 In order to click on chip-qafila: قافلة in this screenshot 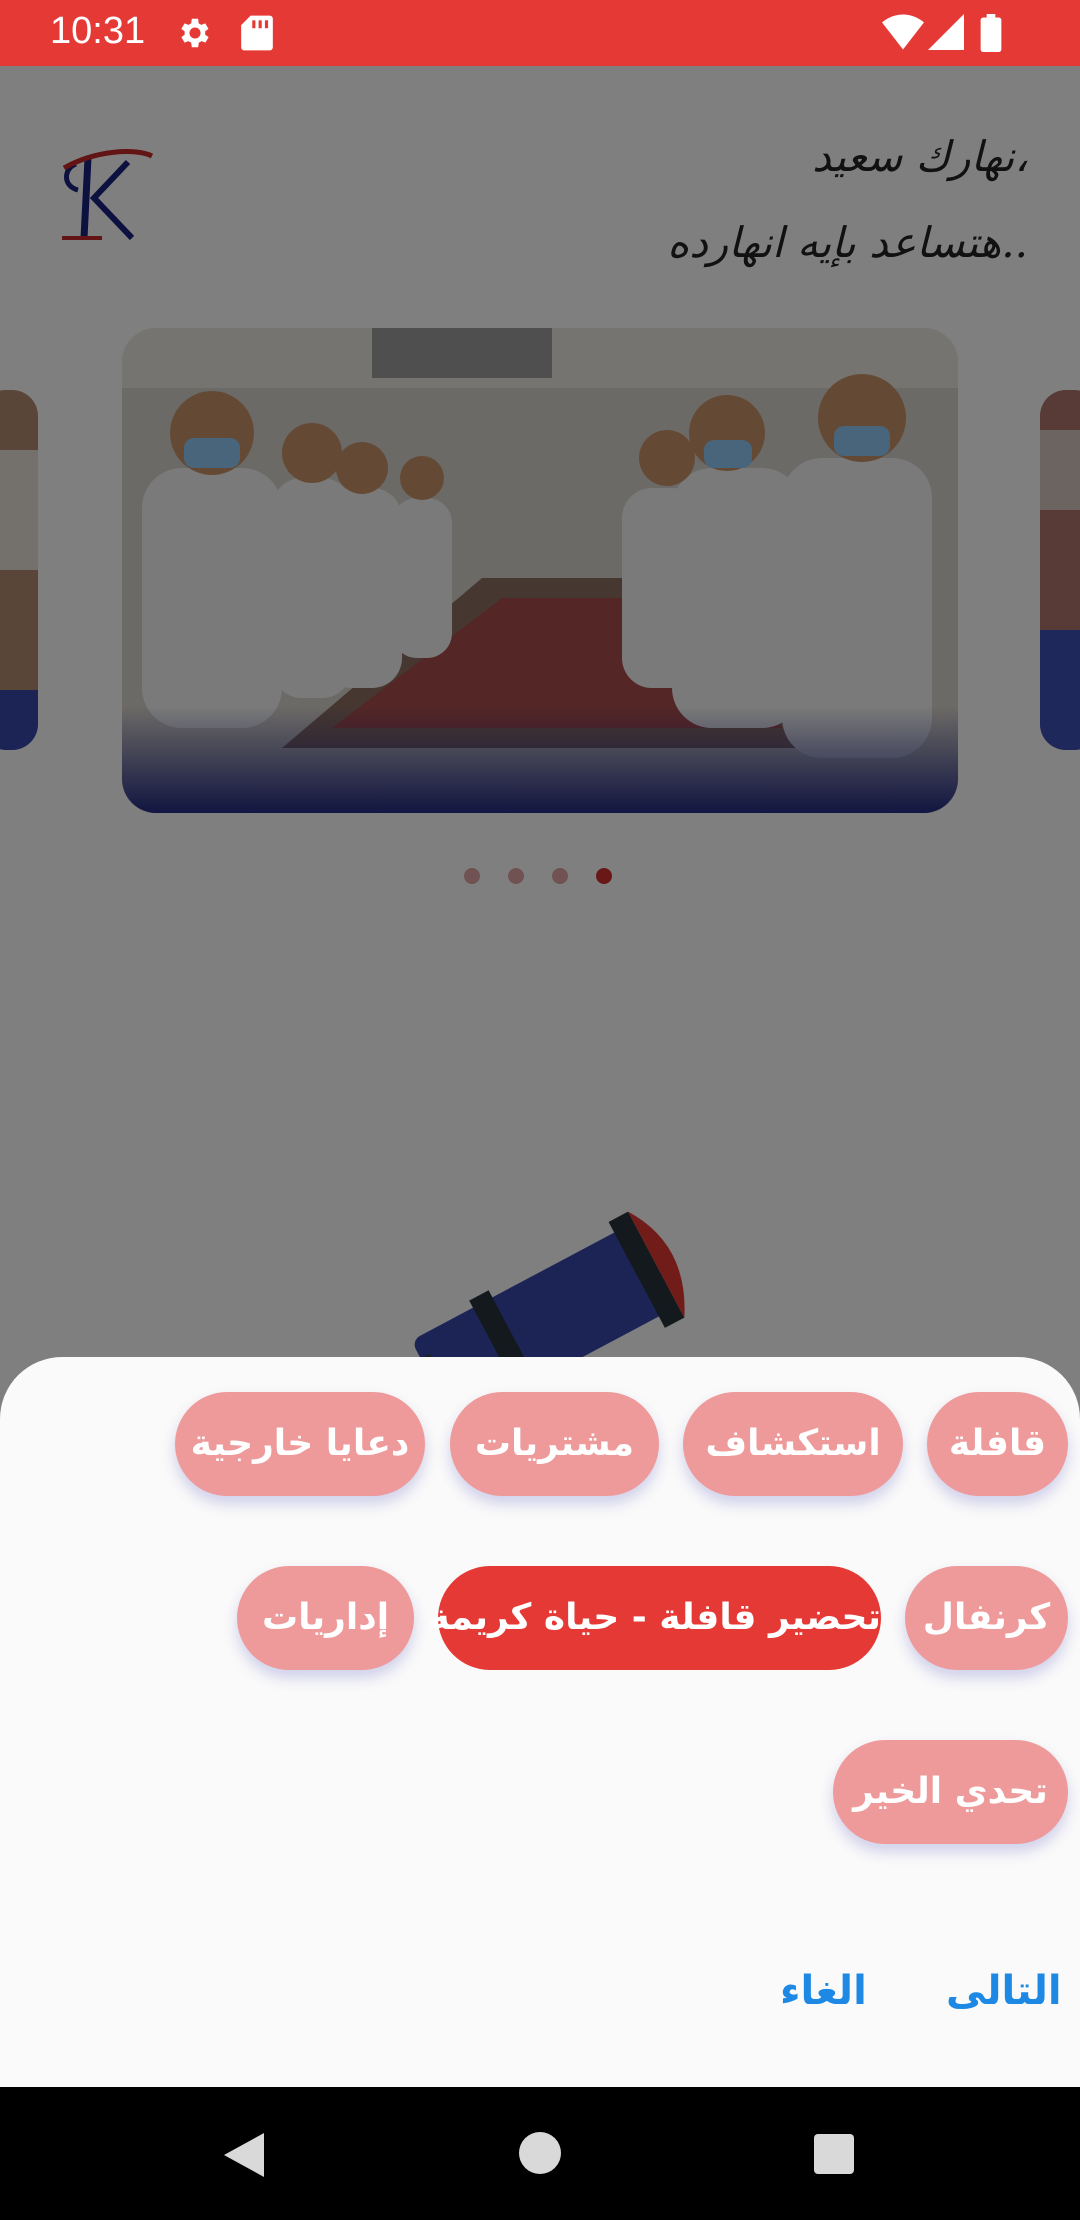, I will do `click(997, 1444)`.